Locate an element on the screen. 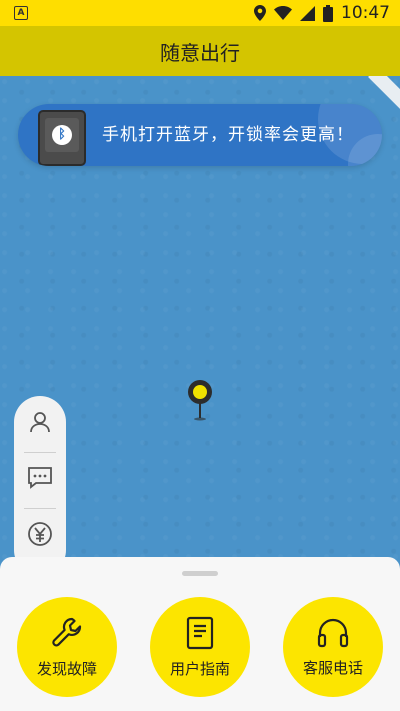 This screenshot has width=400, height=711. location-icon is located at coordinates (260, 13).